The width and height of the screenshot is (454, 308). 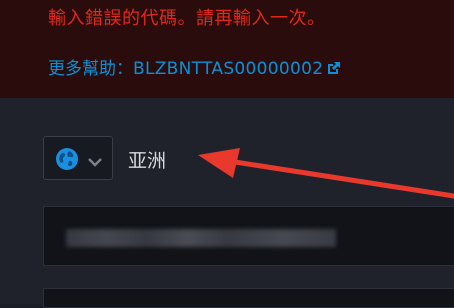 I want to click on region-selector, so click(x=78, y=158).